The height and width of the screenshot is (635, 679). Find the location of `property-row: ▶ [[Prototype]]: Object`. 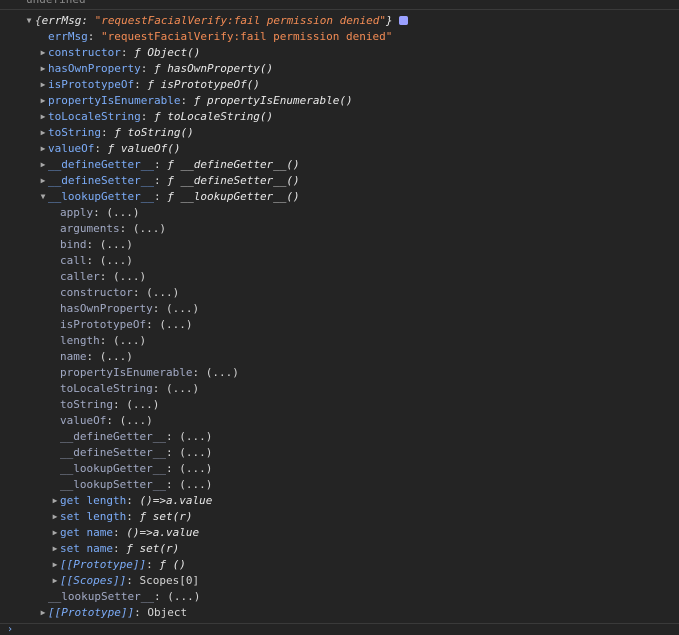

property-row: ▶ [[Prototype]]: Object is located at coordinates (339, 613).